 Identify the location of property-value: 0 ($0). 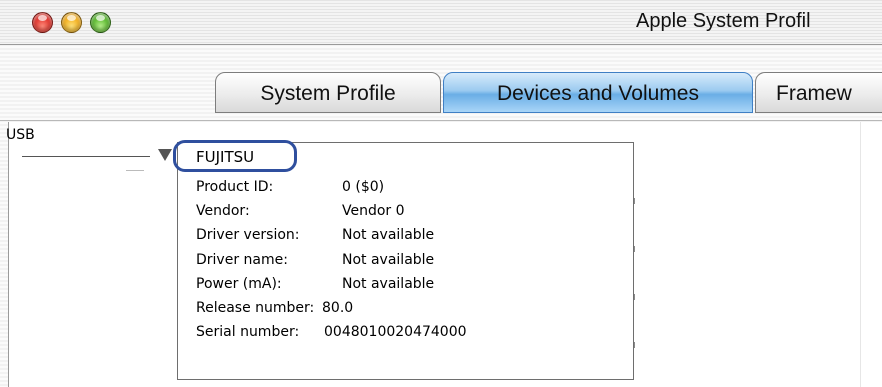
(363, 187).